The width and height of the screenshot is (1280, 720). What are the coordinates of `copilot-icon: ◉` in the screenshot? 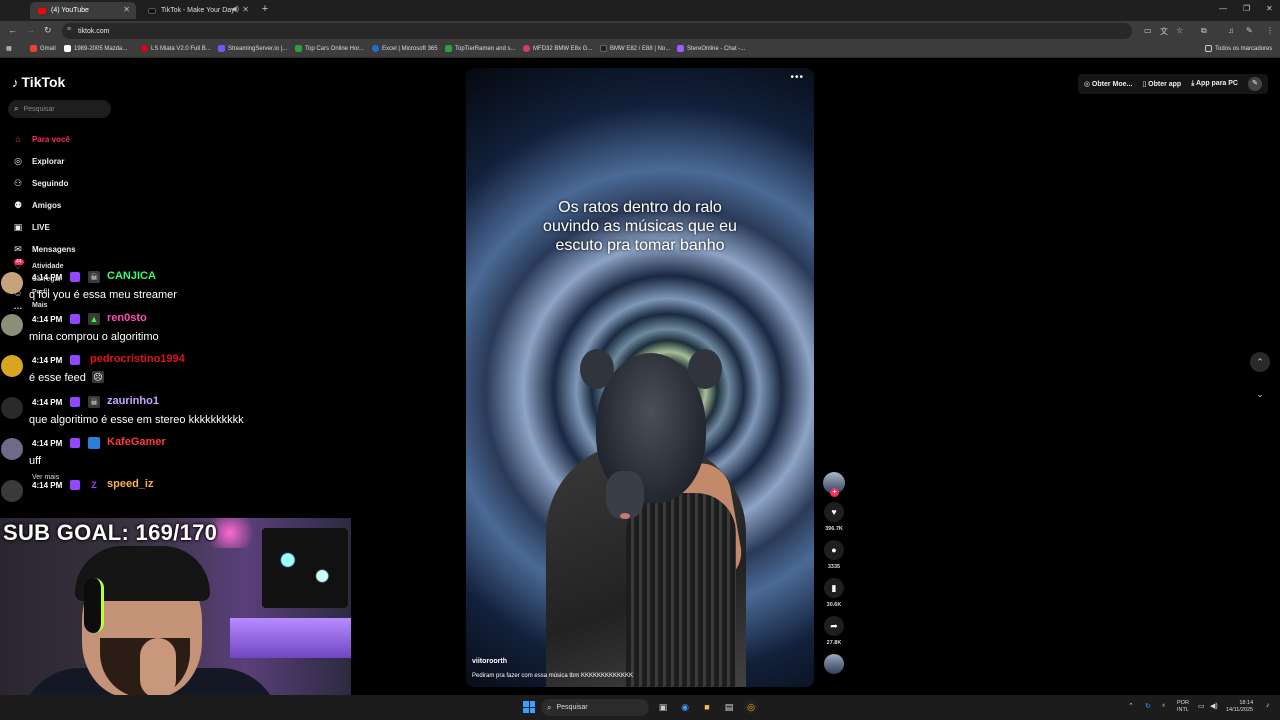 It's located at (685, 707).